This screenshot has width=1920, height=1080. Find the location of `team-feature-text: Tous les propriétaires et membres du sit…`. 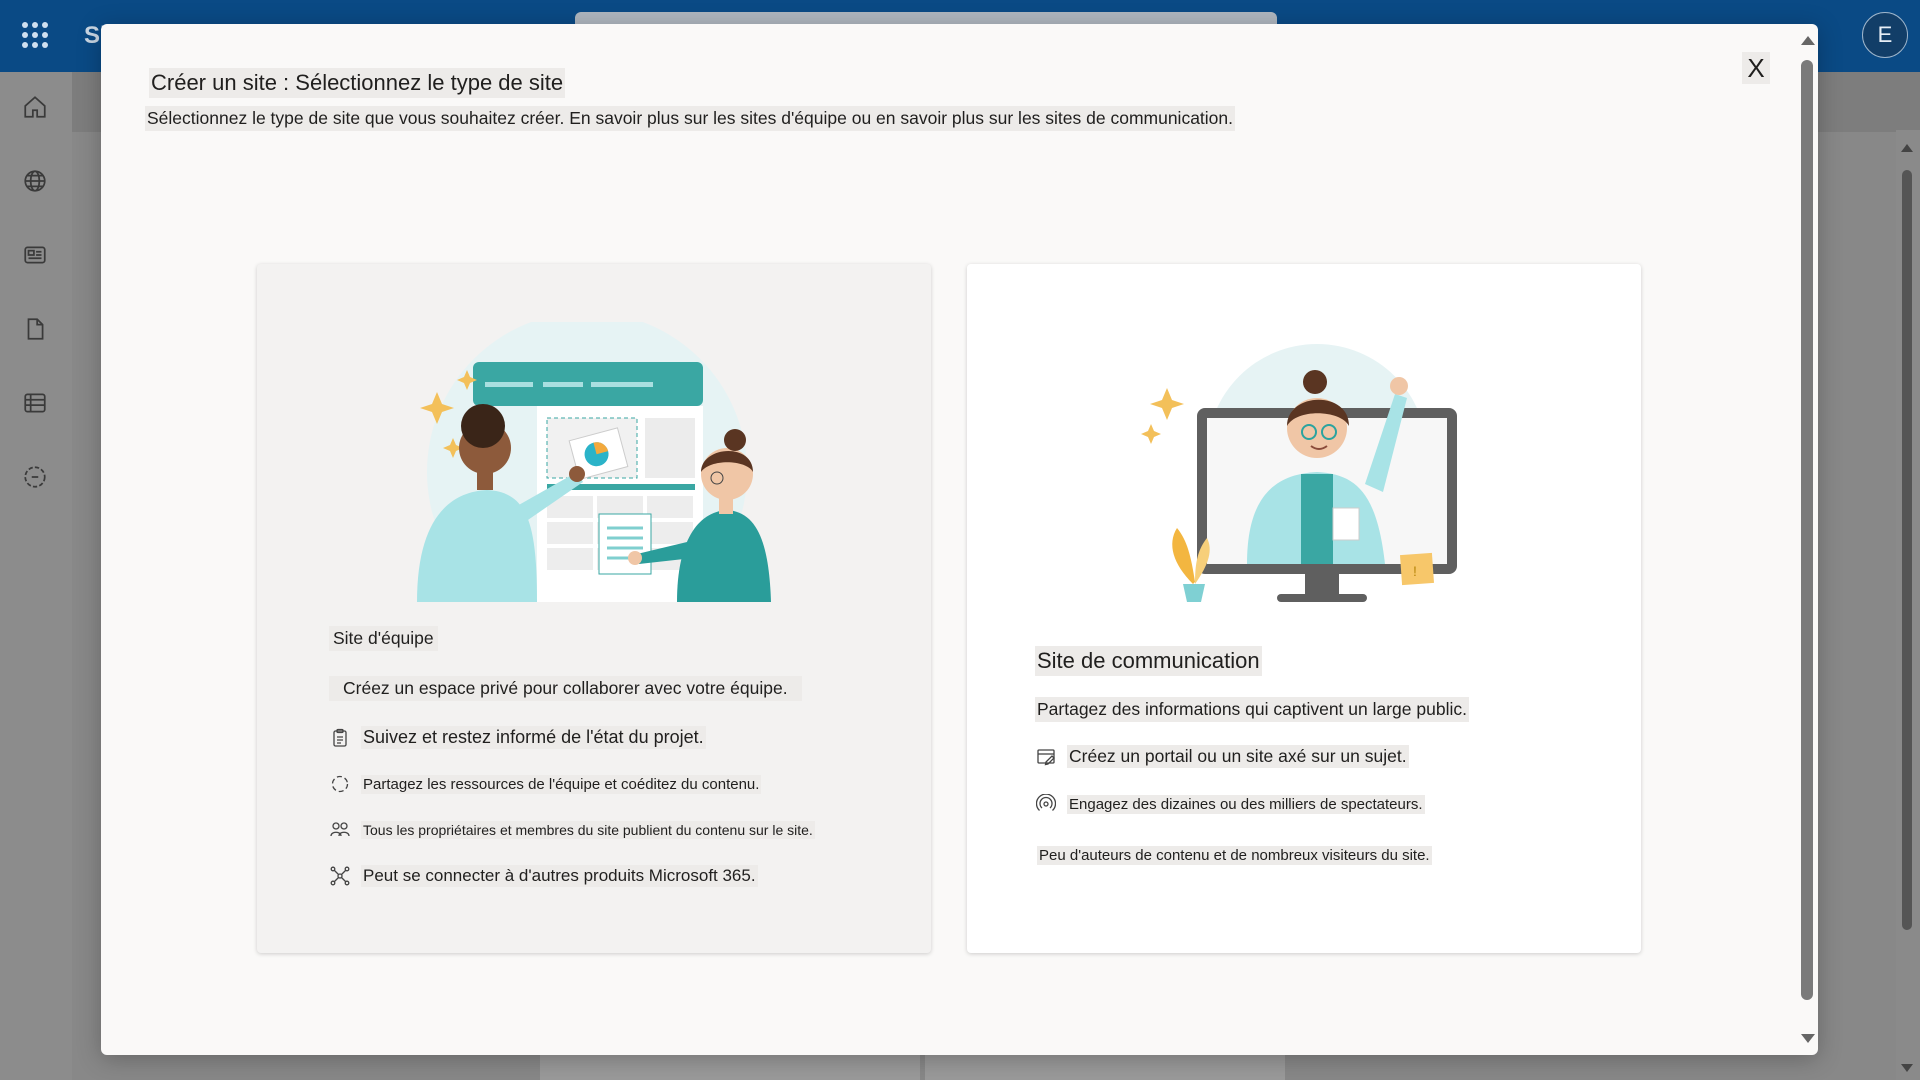

team-feature-text: Tous les propriétaires et membres du sit… is located at coordinates (588, 830).